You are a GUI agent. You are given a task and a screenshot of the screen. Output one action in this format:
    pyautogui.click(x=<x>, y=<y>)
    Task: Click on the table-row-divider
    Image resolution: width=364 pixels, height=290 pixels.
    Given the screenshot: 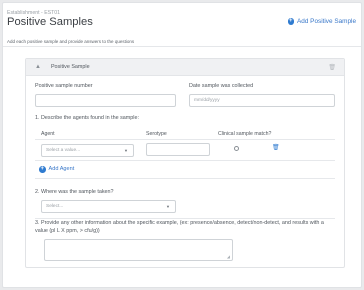 What is the action you would take?
    pyautogui.click(x=185, y=160)
    